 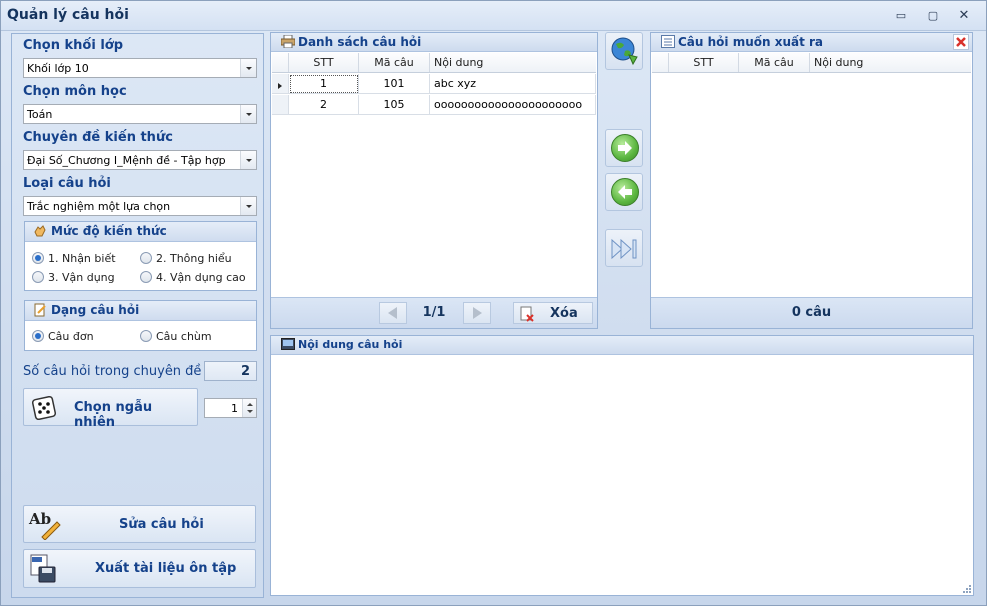 I want to click on cell-content: oooooooooooooooooooooo, so click(x=513, y=105).